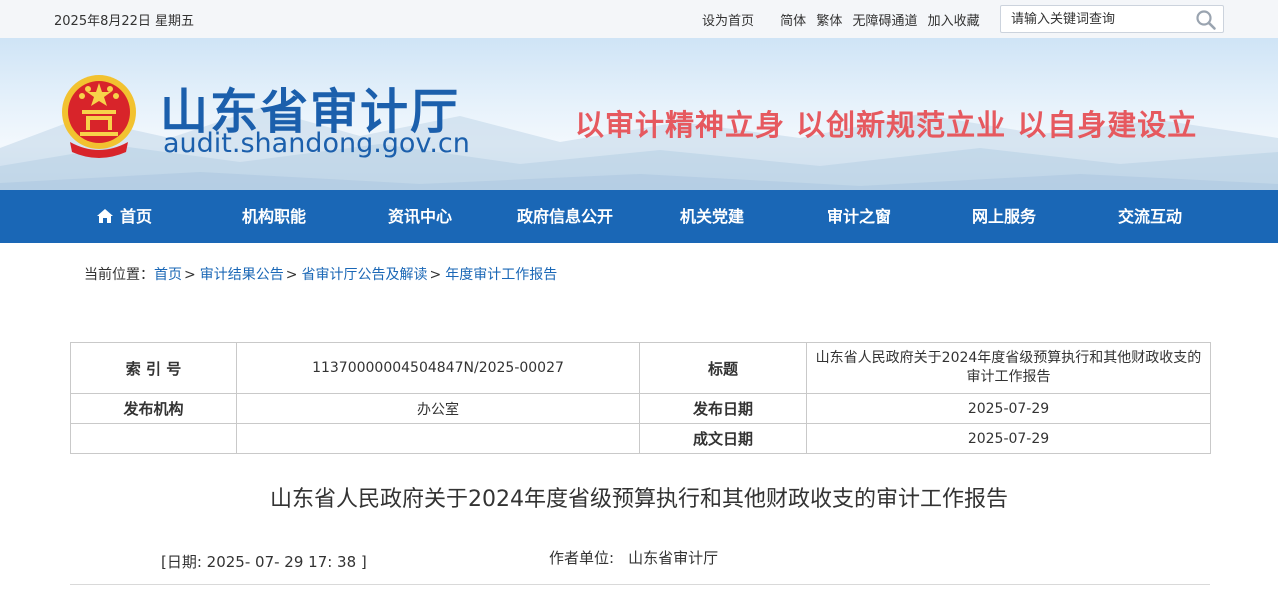  I want to click on index-number-value: 11370000004504847N/2025-00027, so click(438, 368).